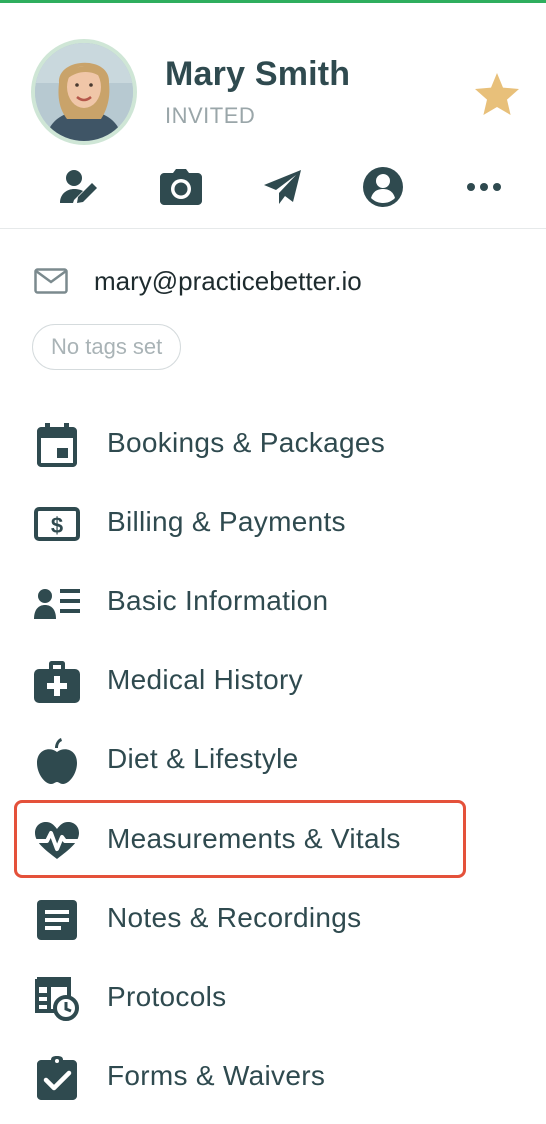  What do you see at coordinates (167, 996) in the screenshot?
I see `menu-item-label: Protocols` at bounding box center [167, 996].